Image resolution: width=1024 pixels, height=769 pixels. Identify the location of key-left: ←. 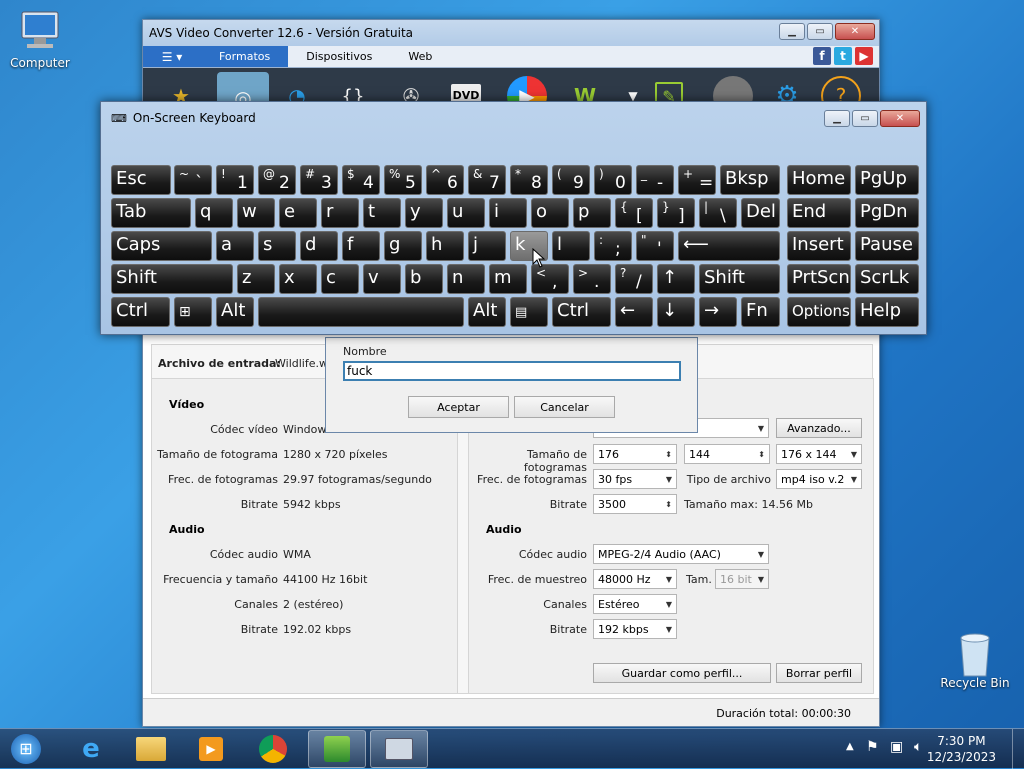
(634, 312).